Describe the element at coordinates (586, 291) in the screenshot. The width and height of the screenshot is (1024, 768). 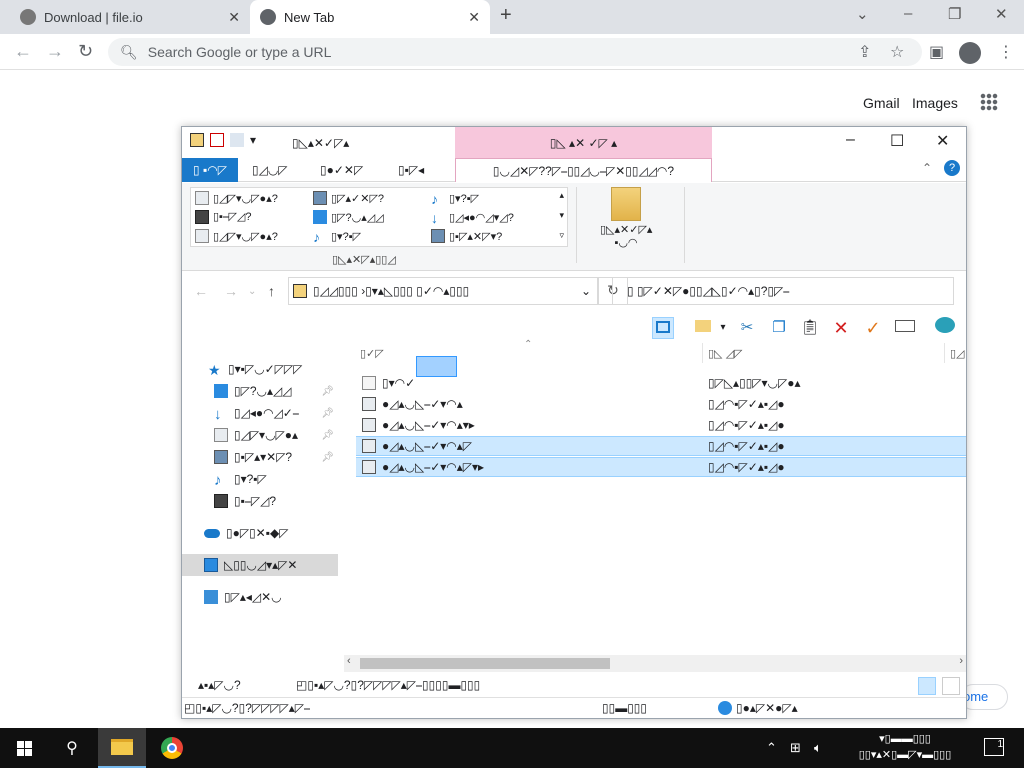
I see `address-dropdown-icon: ⌄` at that location.